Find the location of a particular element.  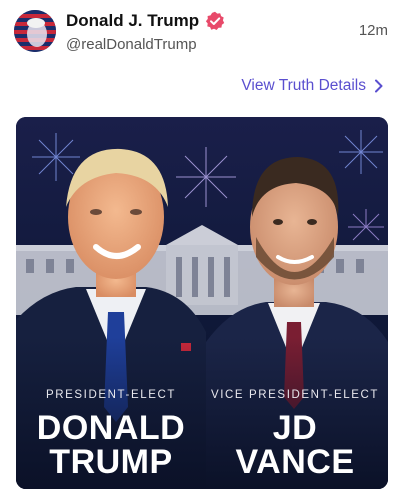

president-elect-name-line2: TRUMP is located at coordinates (111, 462).